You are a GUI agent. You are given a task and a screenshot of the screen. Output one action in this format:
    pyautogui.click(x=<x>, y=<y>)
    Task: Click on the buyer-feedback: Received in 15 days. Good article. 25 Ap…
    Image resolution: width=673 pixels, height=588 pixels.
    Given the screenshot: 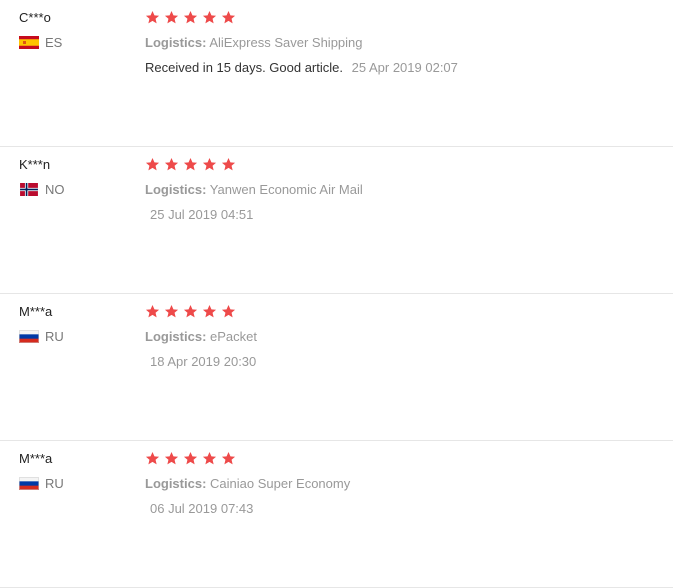 What is the action you would take?
    pyautogui.click(x=404, y=68)
    